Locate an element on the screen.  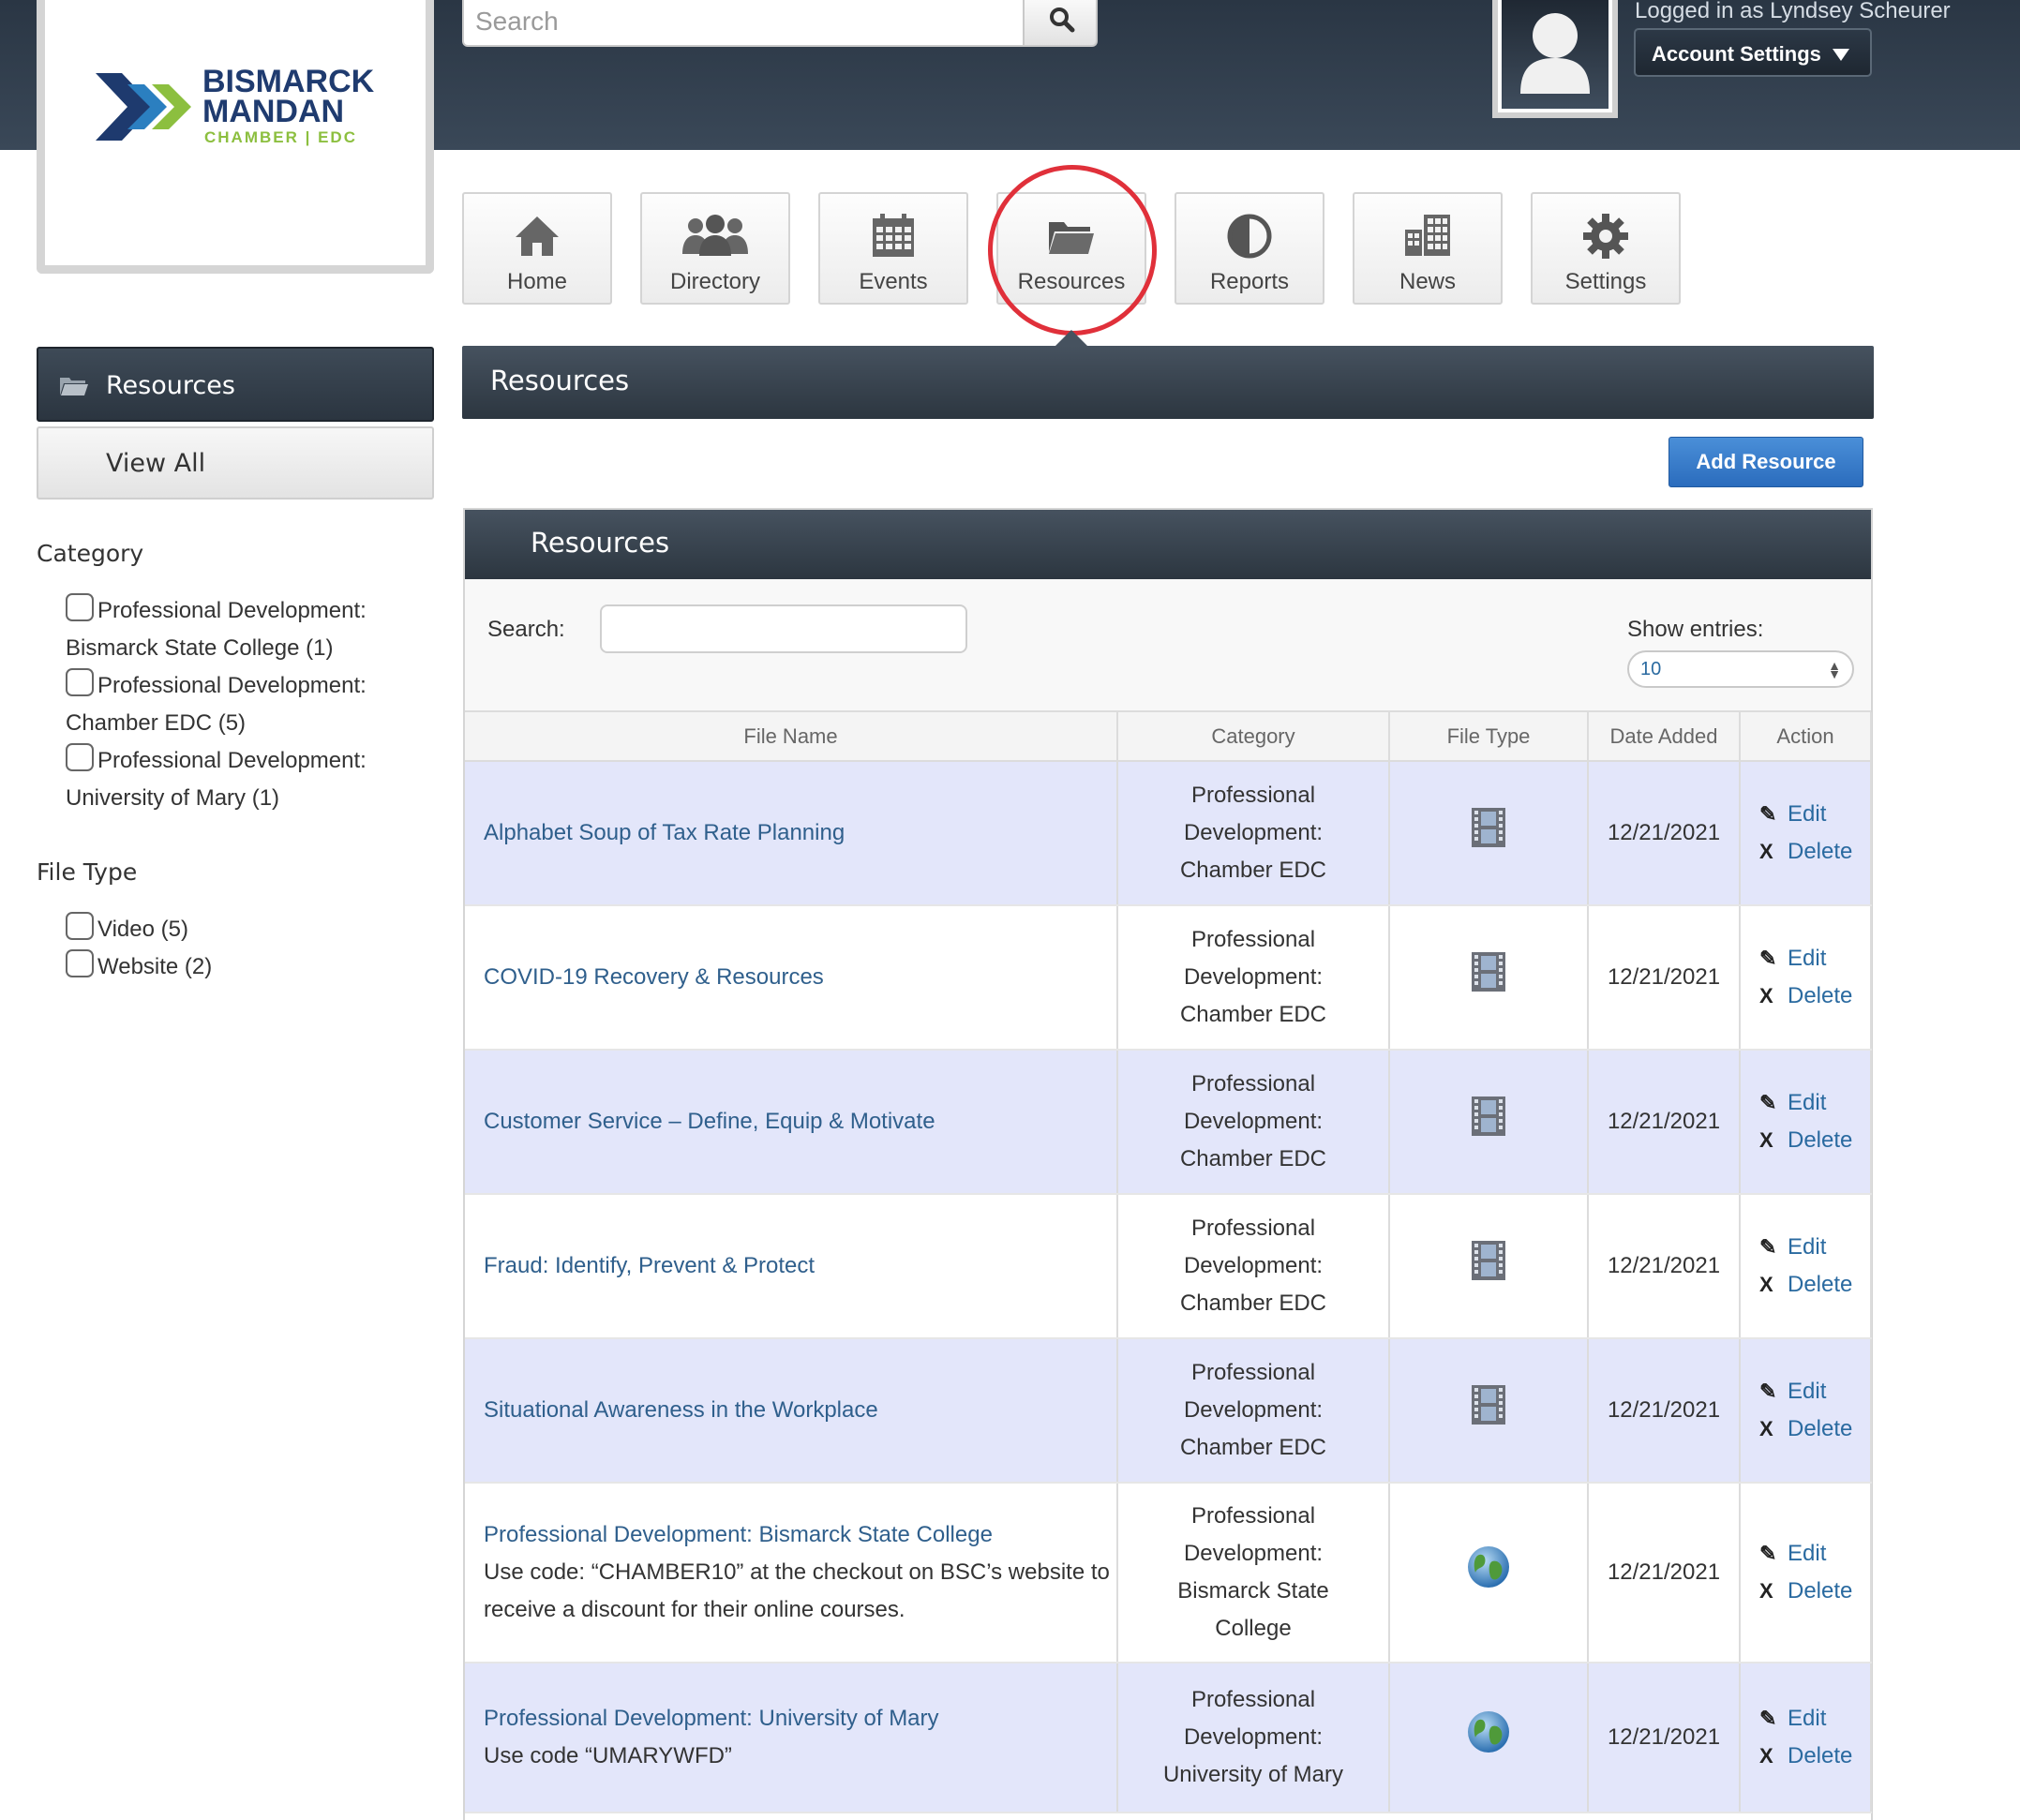
table-search-label: Search: is located at coordinates (526, 629).